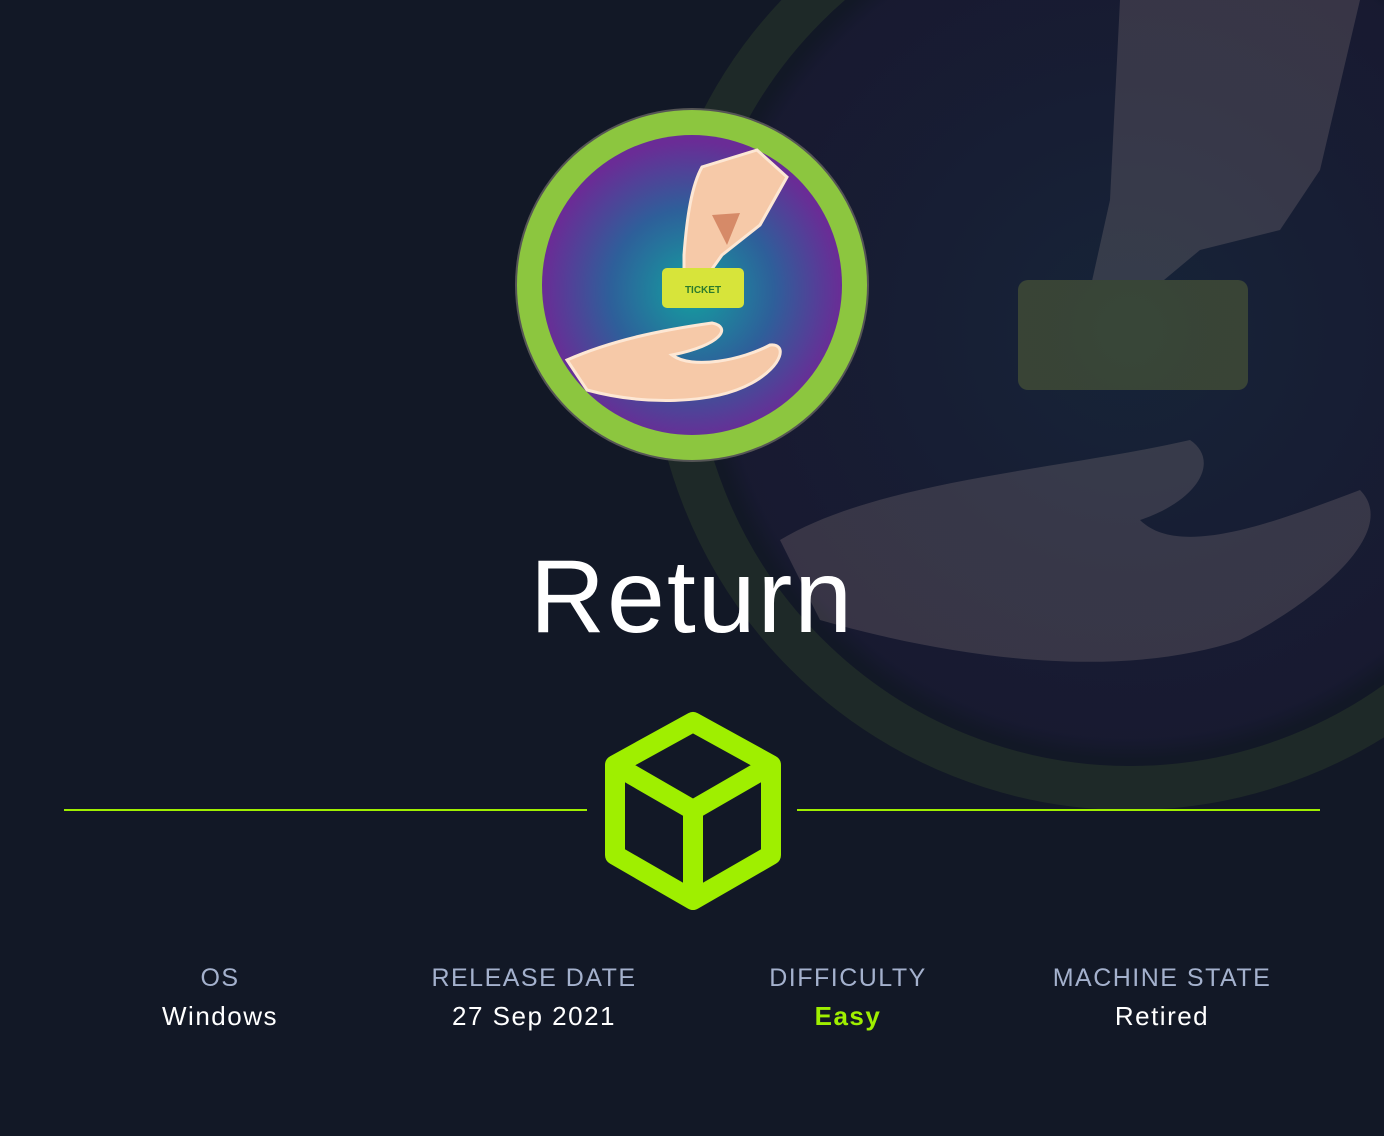 This screenshot has width=1384, height=1136. What do you see at coordinates (848, 1016) in the screenshot?
I see `difficulty-value: Easy` at bounding box center [848, 1016].